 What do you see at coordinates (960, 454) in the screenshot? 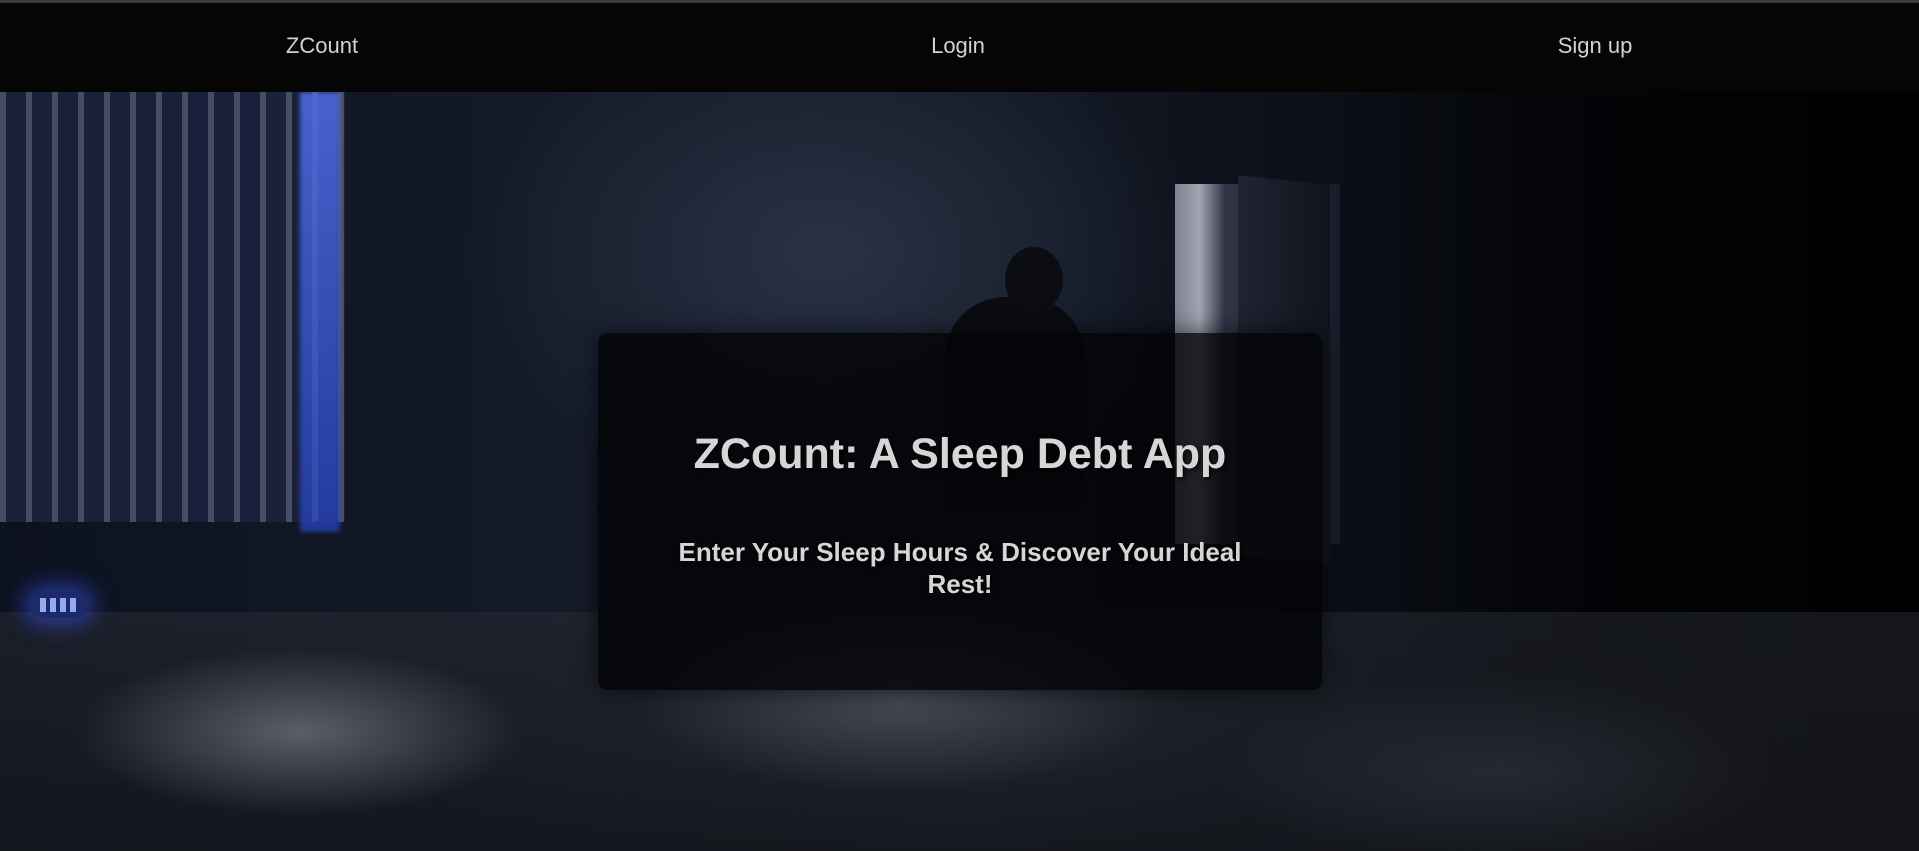
I see `hero-title: ZCount: A Sleep Debt App` at bounding box center [960, 454].